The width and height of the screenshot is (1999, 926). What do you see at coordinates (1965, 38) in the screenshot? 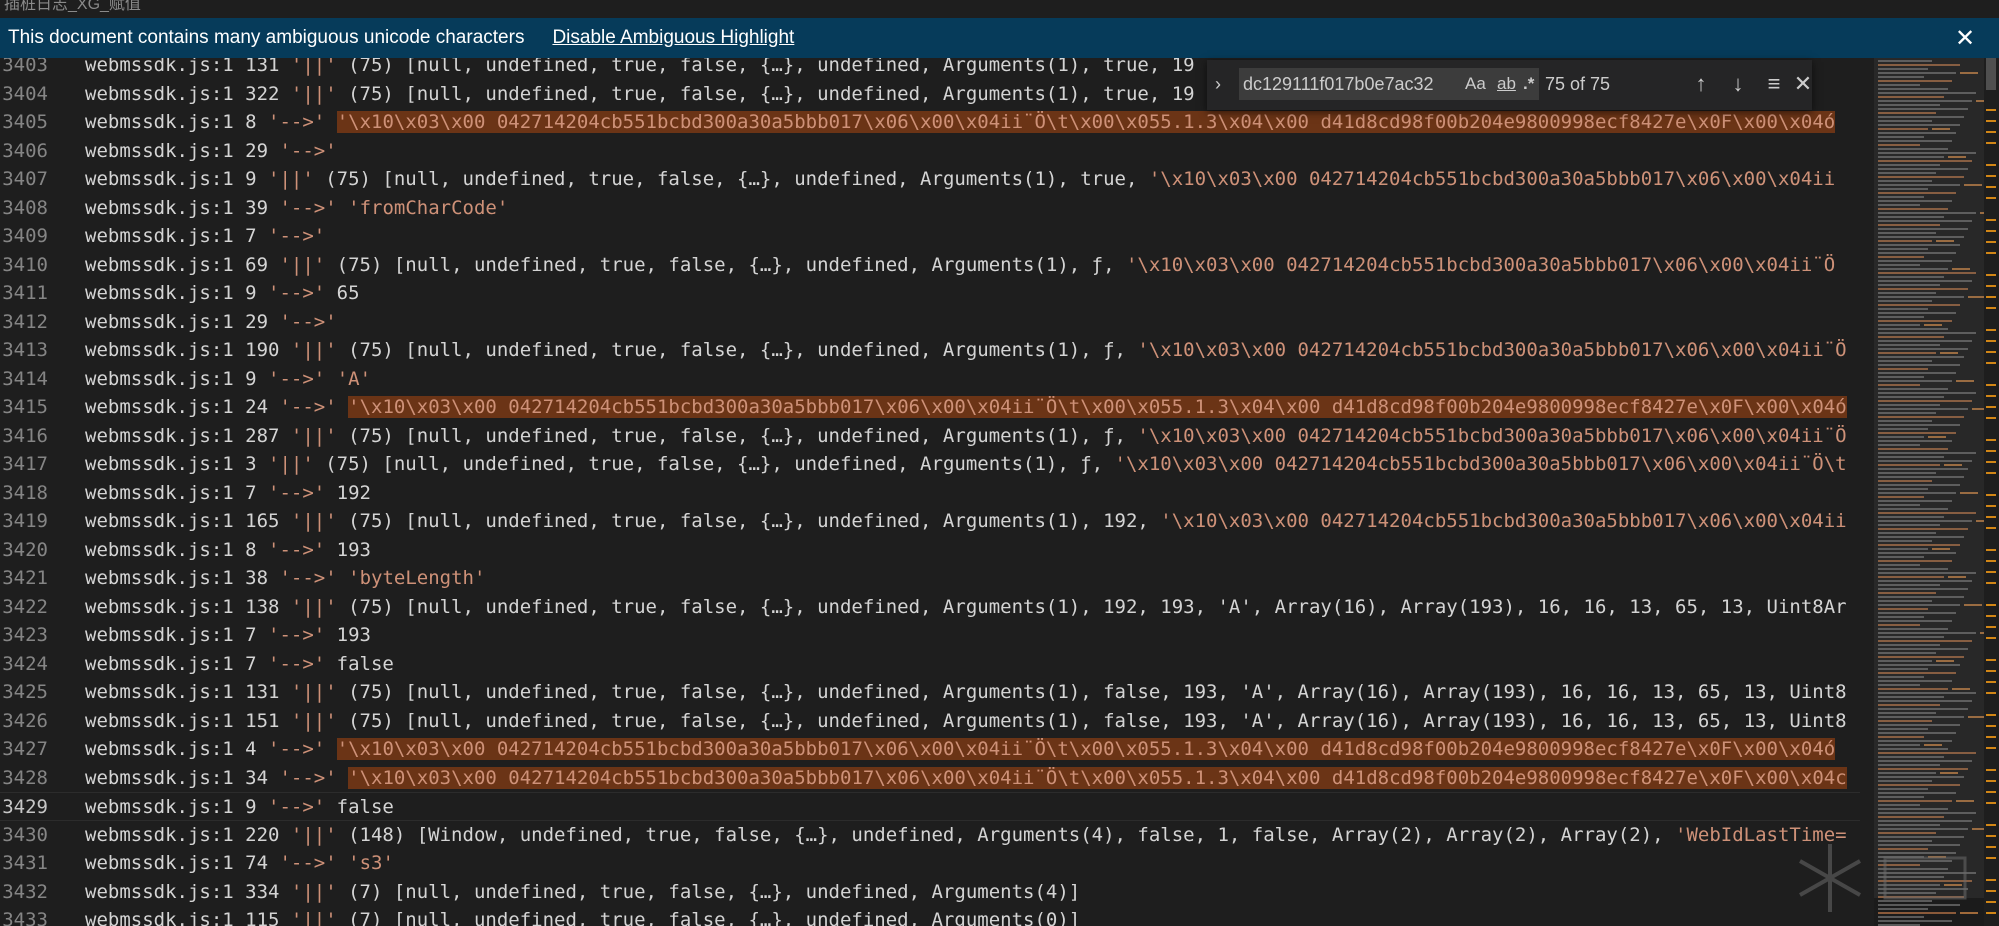
I see `close-icon: ✕` at bounding box center [1965, 38].